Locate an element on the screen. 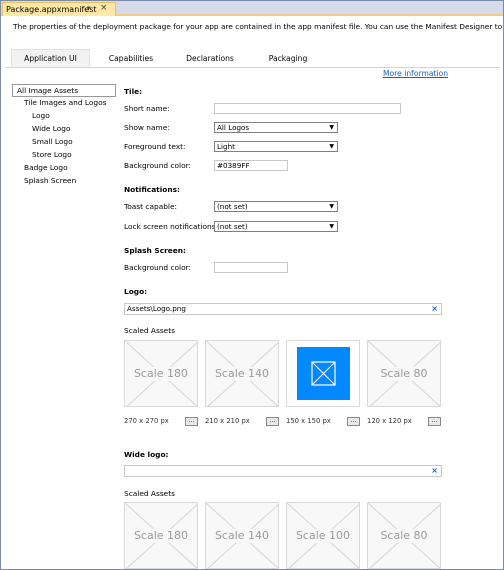 The width and height of the screenshot is (504, 570). tab-declarations: Declarations is located at coordinates (210, 58).